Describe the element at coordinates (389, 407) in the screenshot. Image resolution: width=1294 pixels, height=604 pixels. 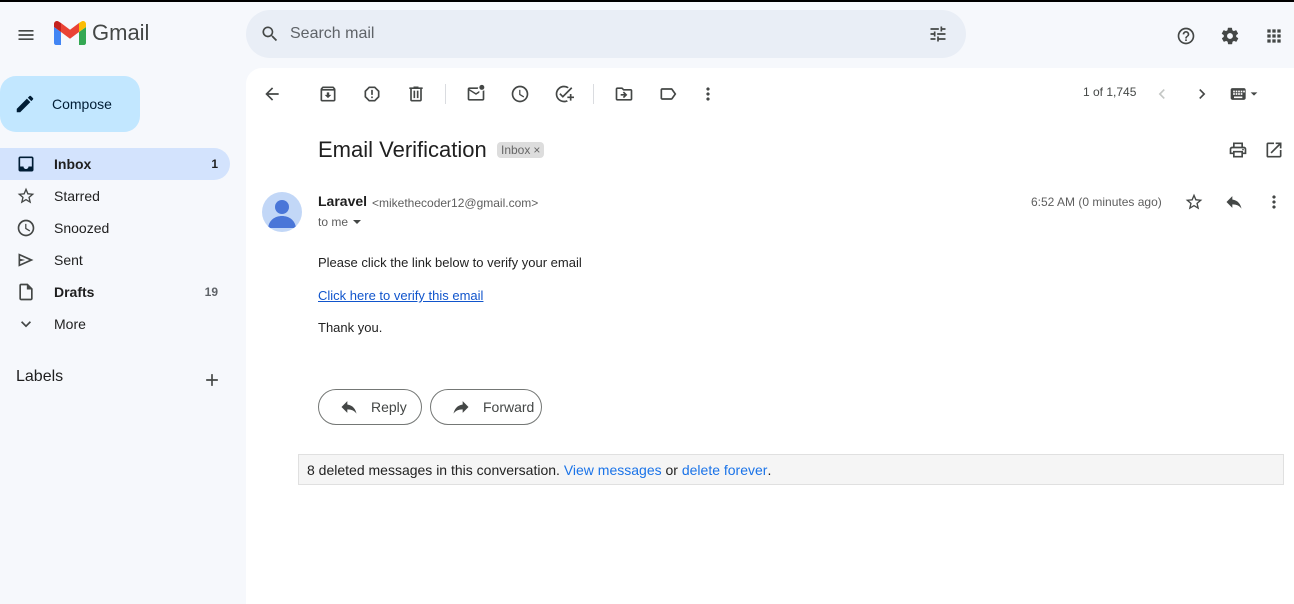
I see `reply-label: Reply` at that location.